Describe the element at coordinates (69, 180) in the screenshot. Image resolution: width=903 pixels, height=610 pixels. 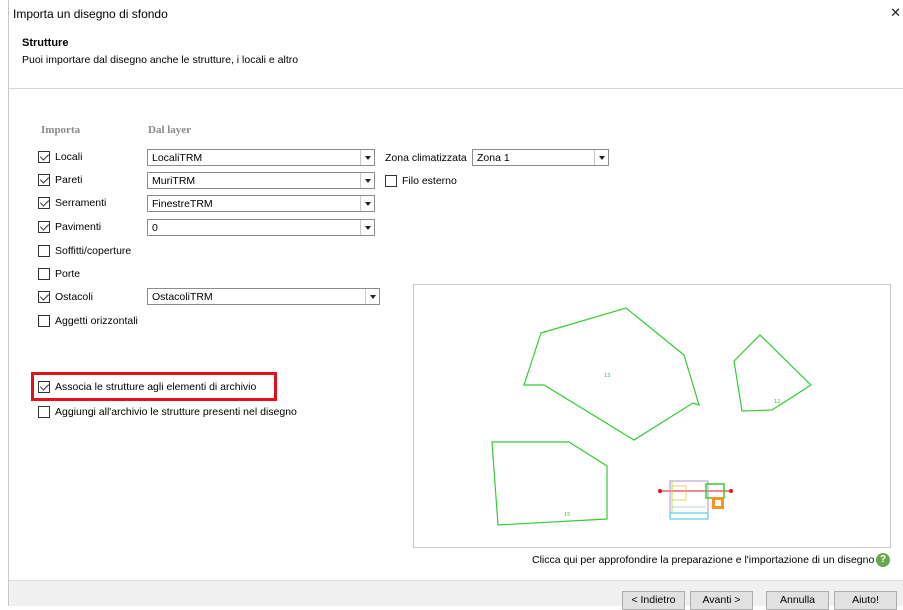
I see `checkbox-label: Pareti` at that location.